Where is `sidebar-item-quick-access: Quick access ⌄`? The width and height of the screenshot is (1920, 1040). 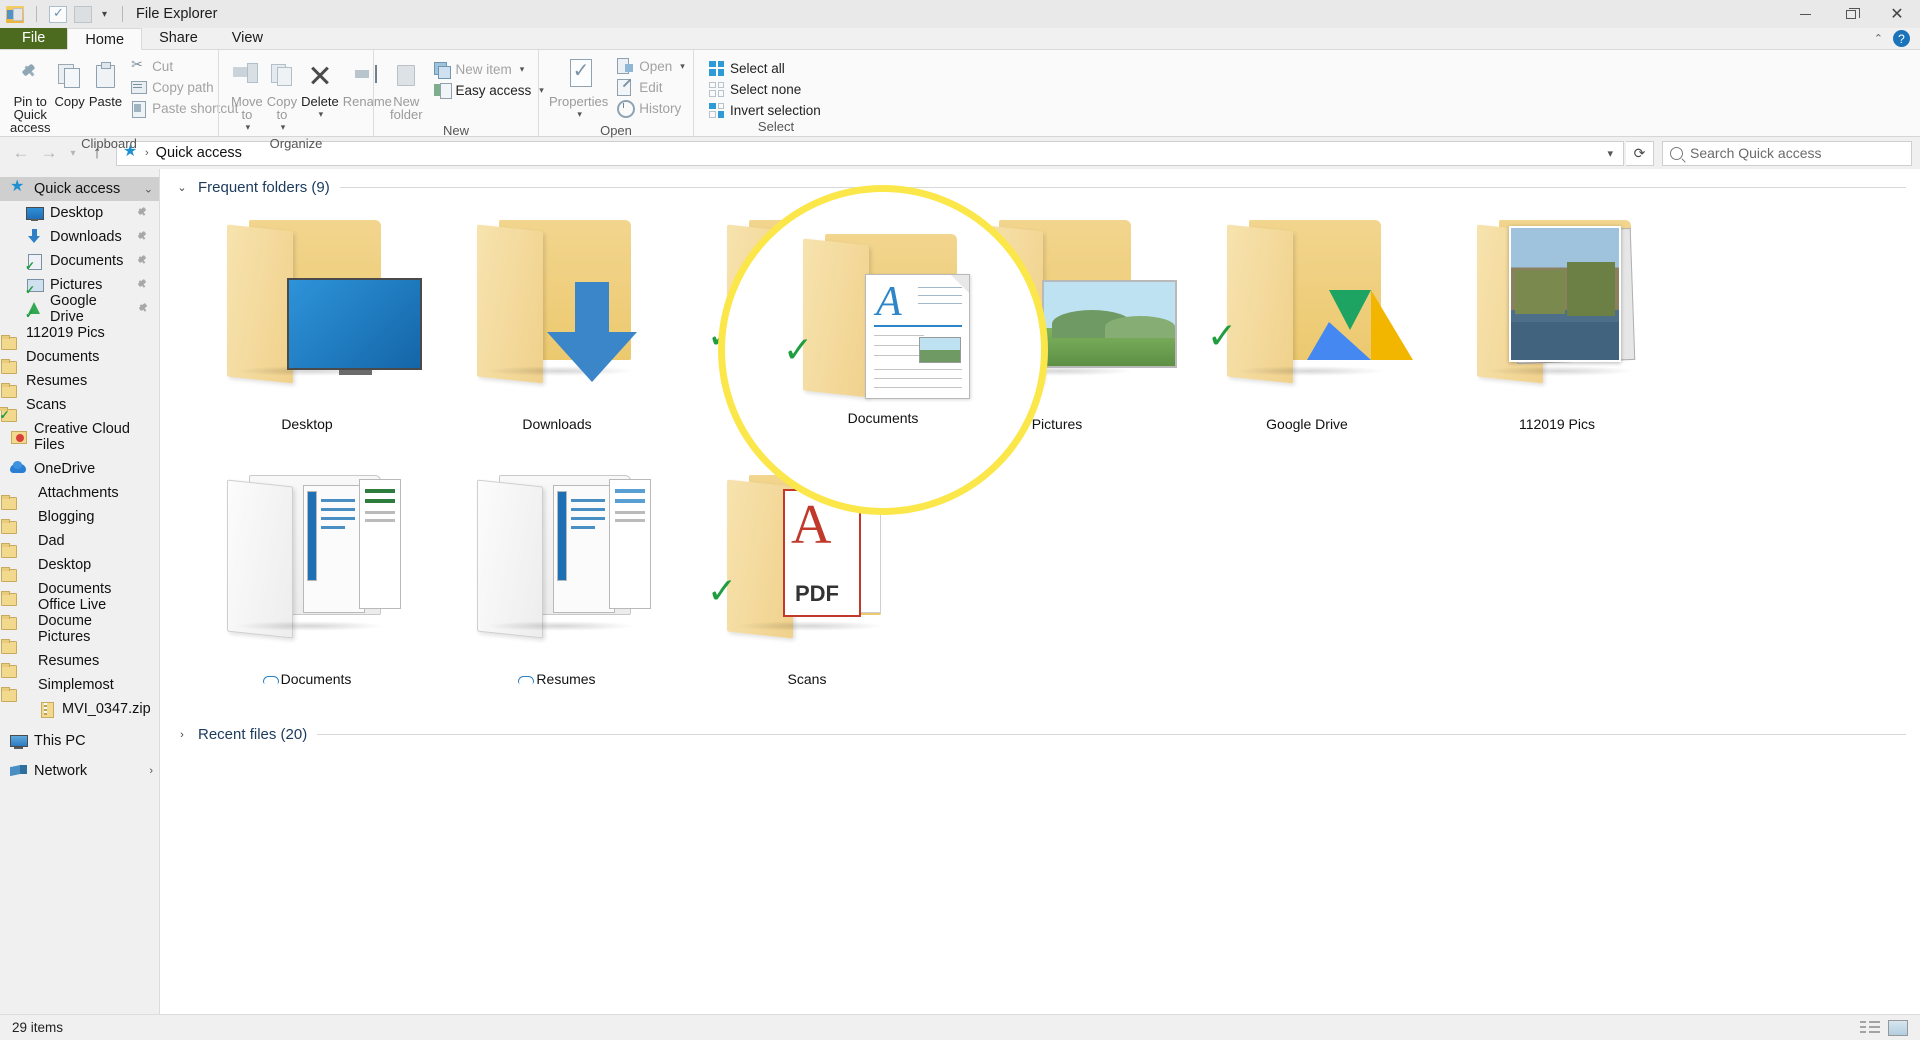 sidebar-item-quick-access: Quick access ⌄ is located at coordinates (79, 188).